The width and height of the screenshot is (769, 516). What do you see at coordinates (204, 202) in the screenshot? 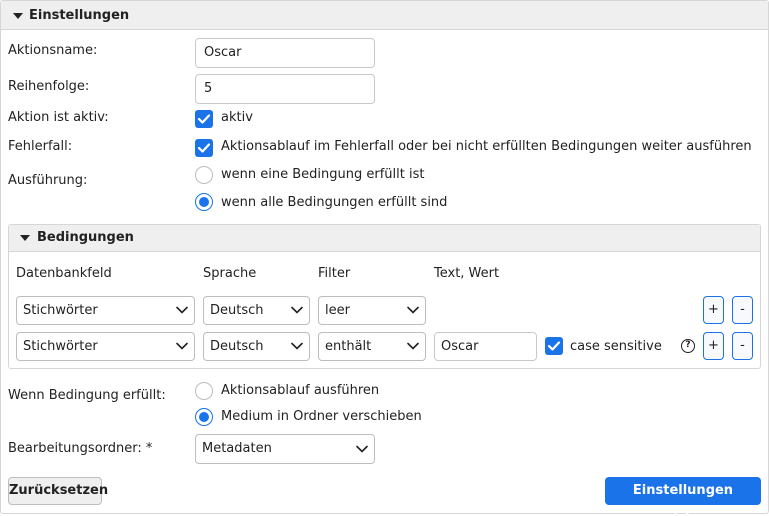
I see `execution-radio-all` at bounding box center [204, 202].